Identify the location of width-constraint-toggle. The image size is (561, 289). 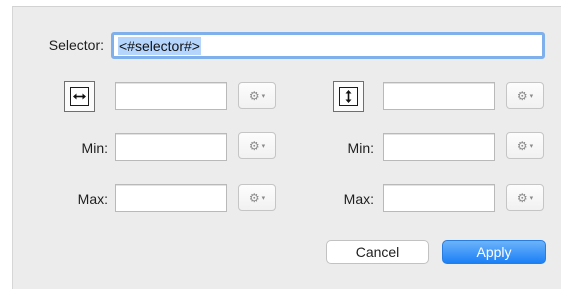
(79, 96).